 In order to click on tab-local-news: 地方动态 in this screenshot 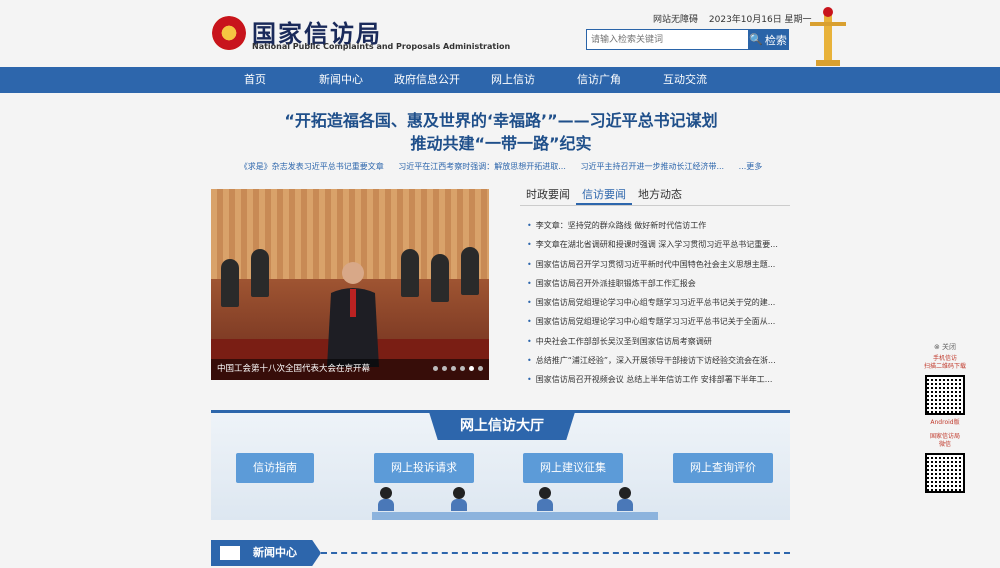, I will do `click(660, 195)`.